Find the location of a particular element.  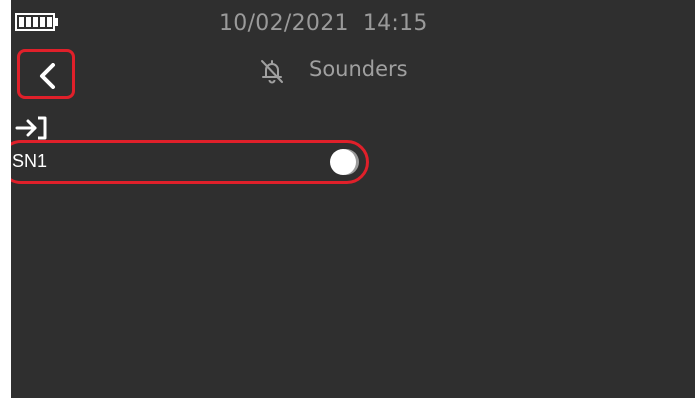

status-datetime: 10/02/2021 14:15 is located at coordinates (323, 23).